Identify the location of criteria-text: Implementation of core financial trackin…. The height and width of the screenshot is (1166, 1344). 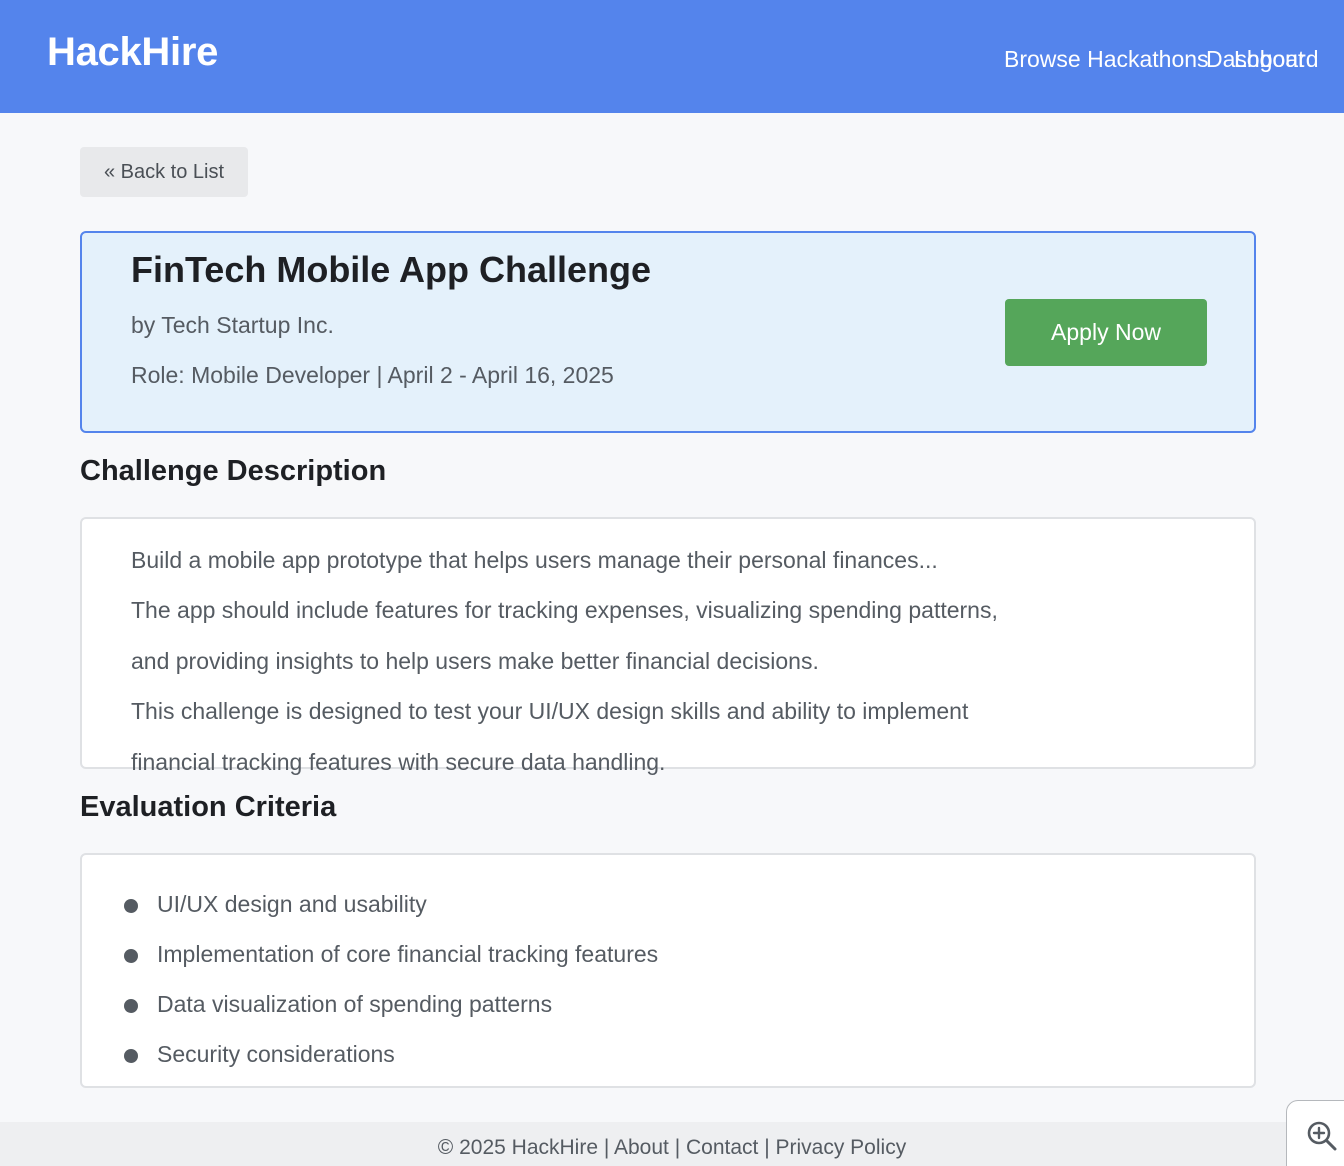
(408, 954).